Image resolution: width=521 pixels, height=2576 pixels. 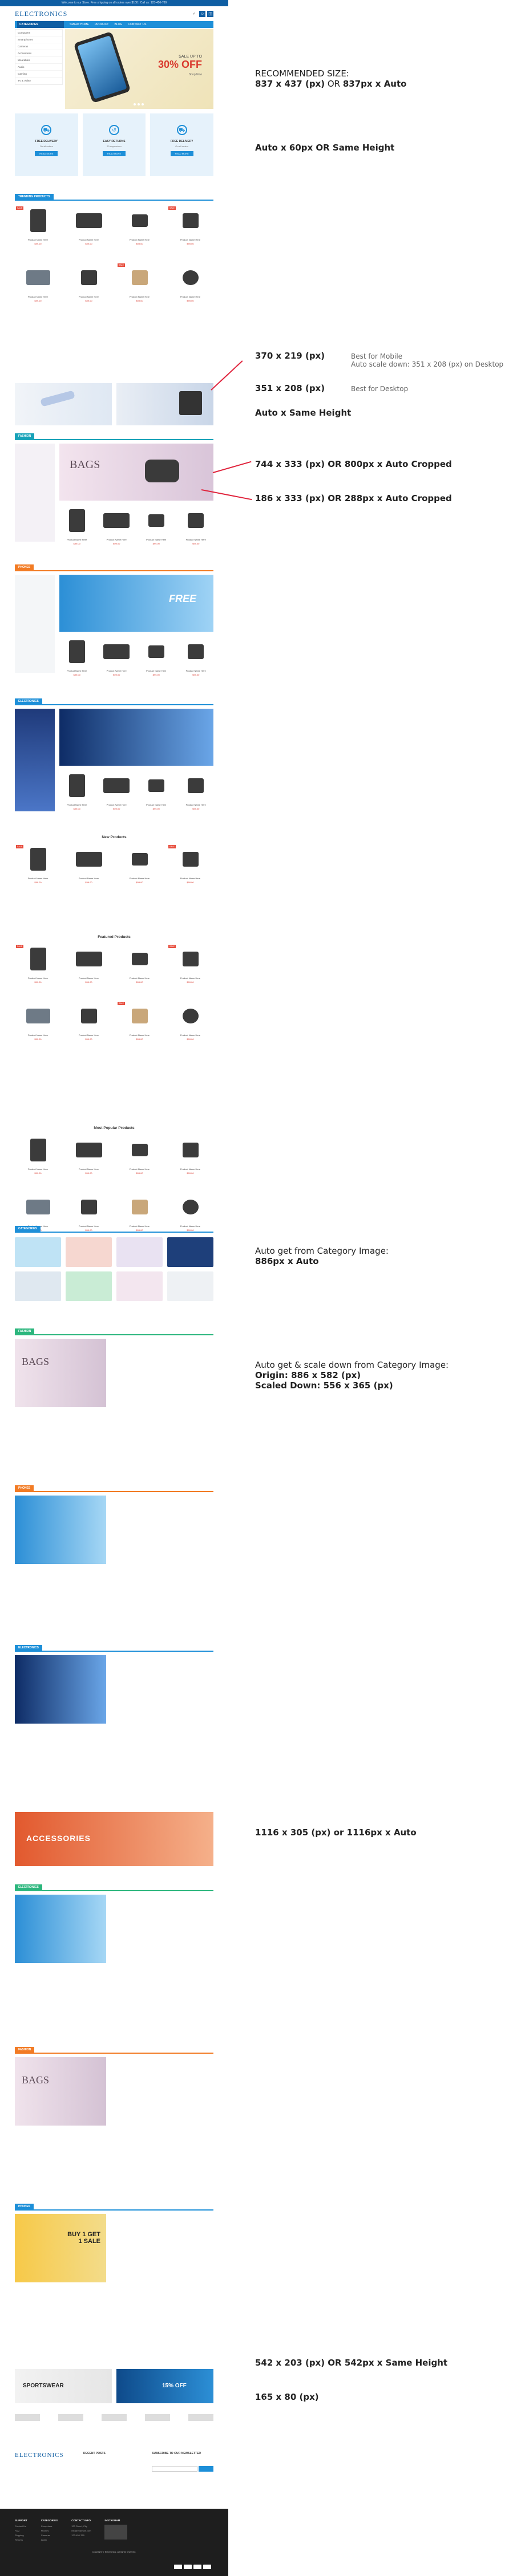 I want to click on small-banner-left, so click(x=63, y=404).